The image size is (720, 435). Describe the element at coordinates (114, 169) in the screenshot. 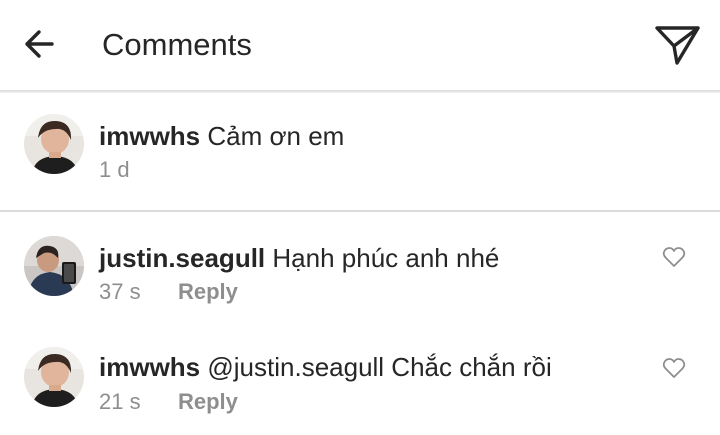

I see `caption-time: 1 d` at that location.